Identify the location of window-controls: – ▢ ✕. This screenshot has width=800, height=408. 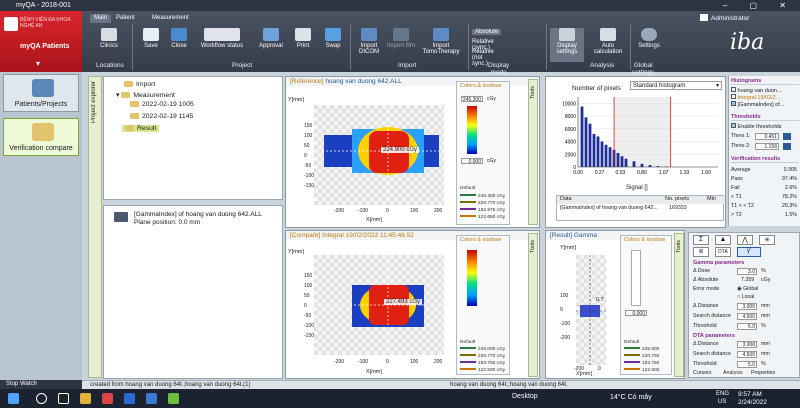
(759, 5).